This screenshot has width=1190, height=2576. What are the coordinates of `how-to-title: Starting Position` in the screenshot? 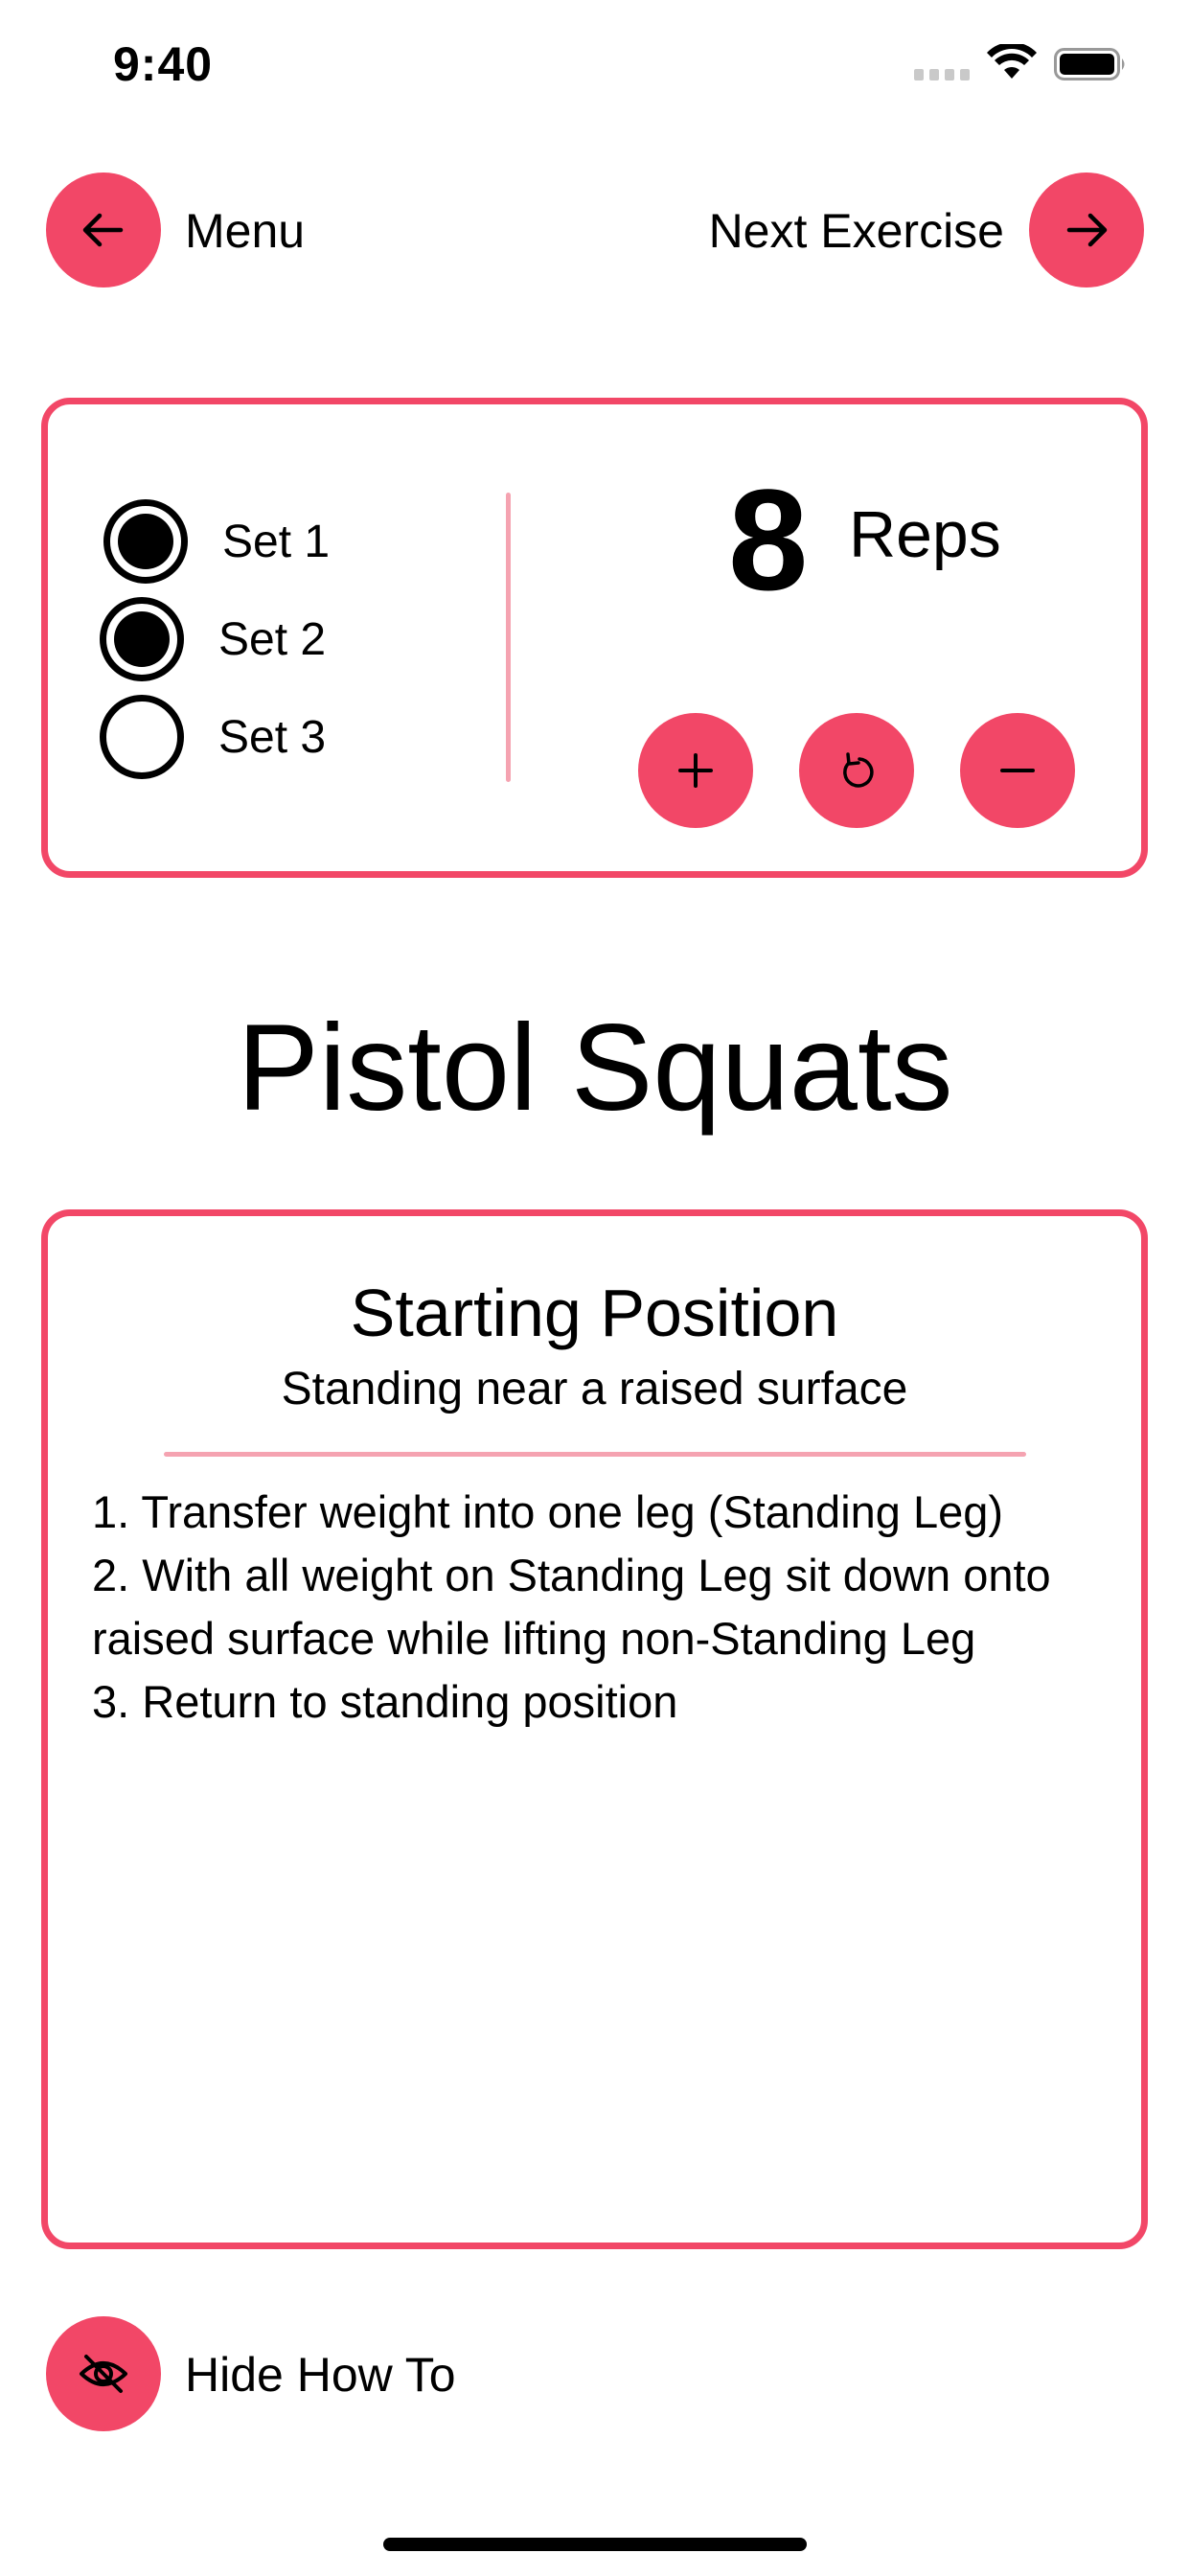 It's located at (594, 1313).